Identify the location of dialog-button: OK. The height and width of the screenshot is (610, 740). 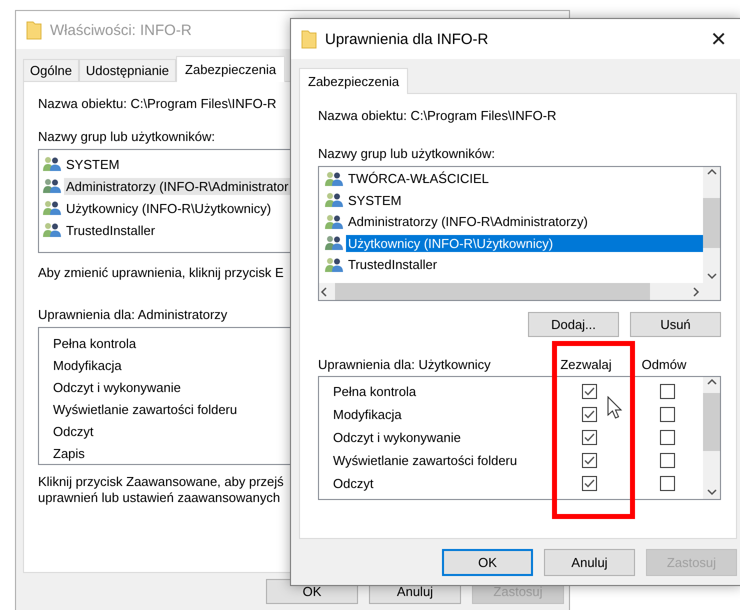
(487, 562).